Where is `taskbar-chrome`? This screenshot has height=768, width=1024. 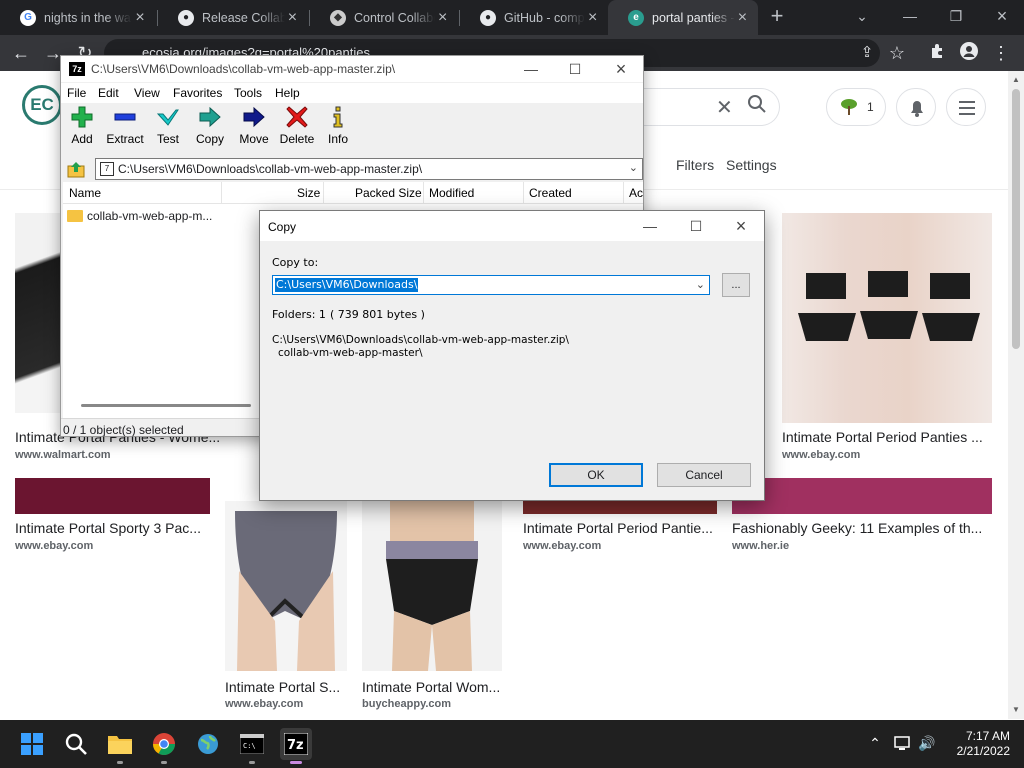 taskbar-chrome is located at coordinates (164, 746).